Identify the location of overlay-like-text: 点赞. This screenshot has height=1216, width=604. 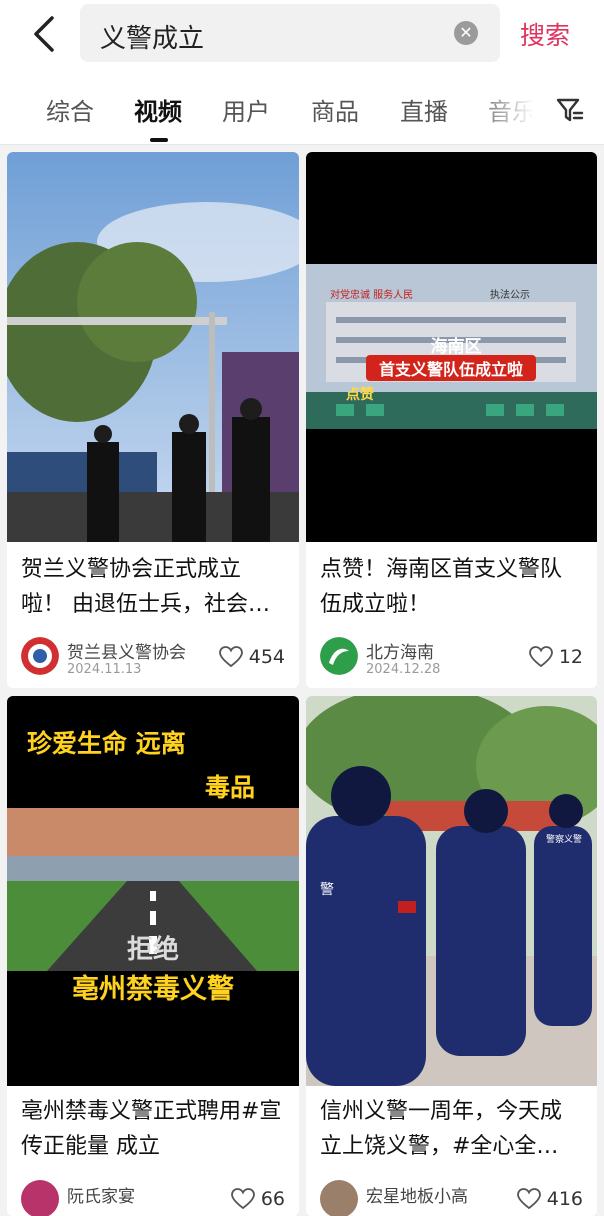
(360, 394).